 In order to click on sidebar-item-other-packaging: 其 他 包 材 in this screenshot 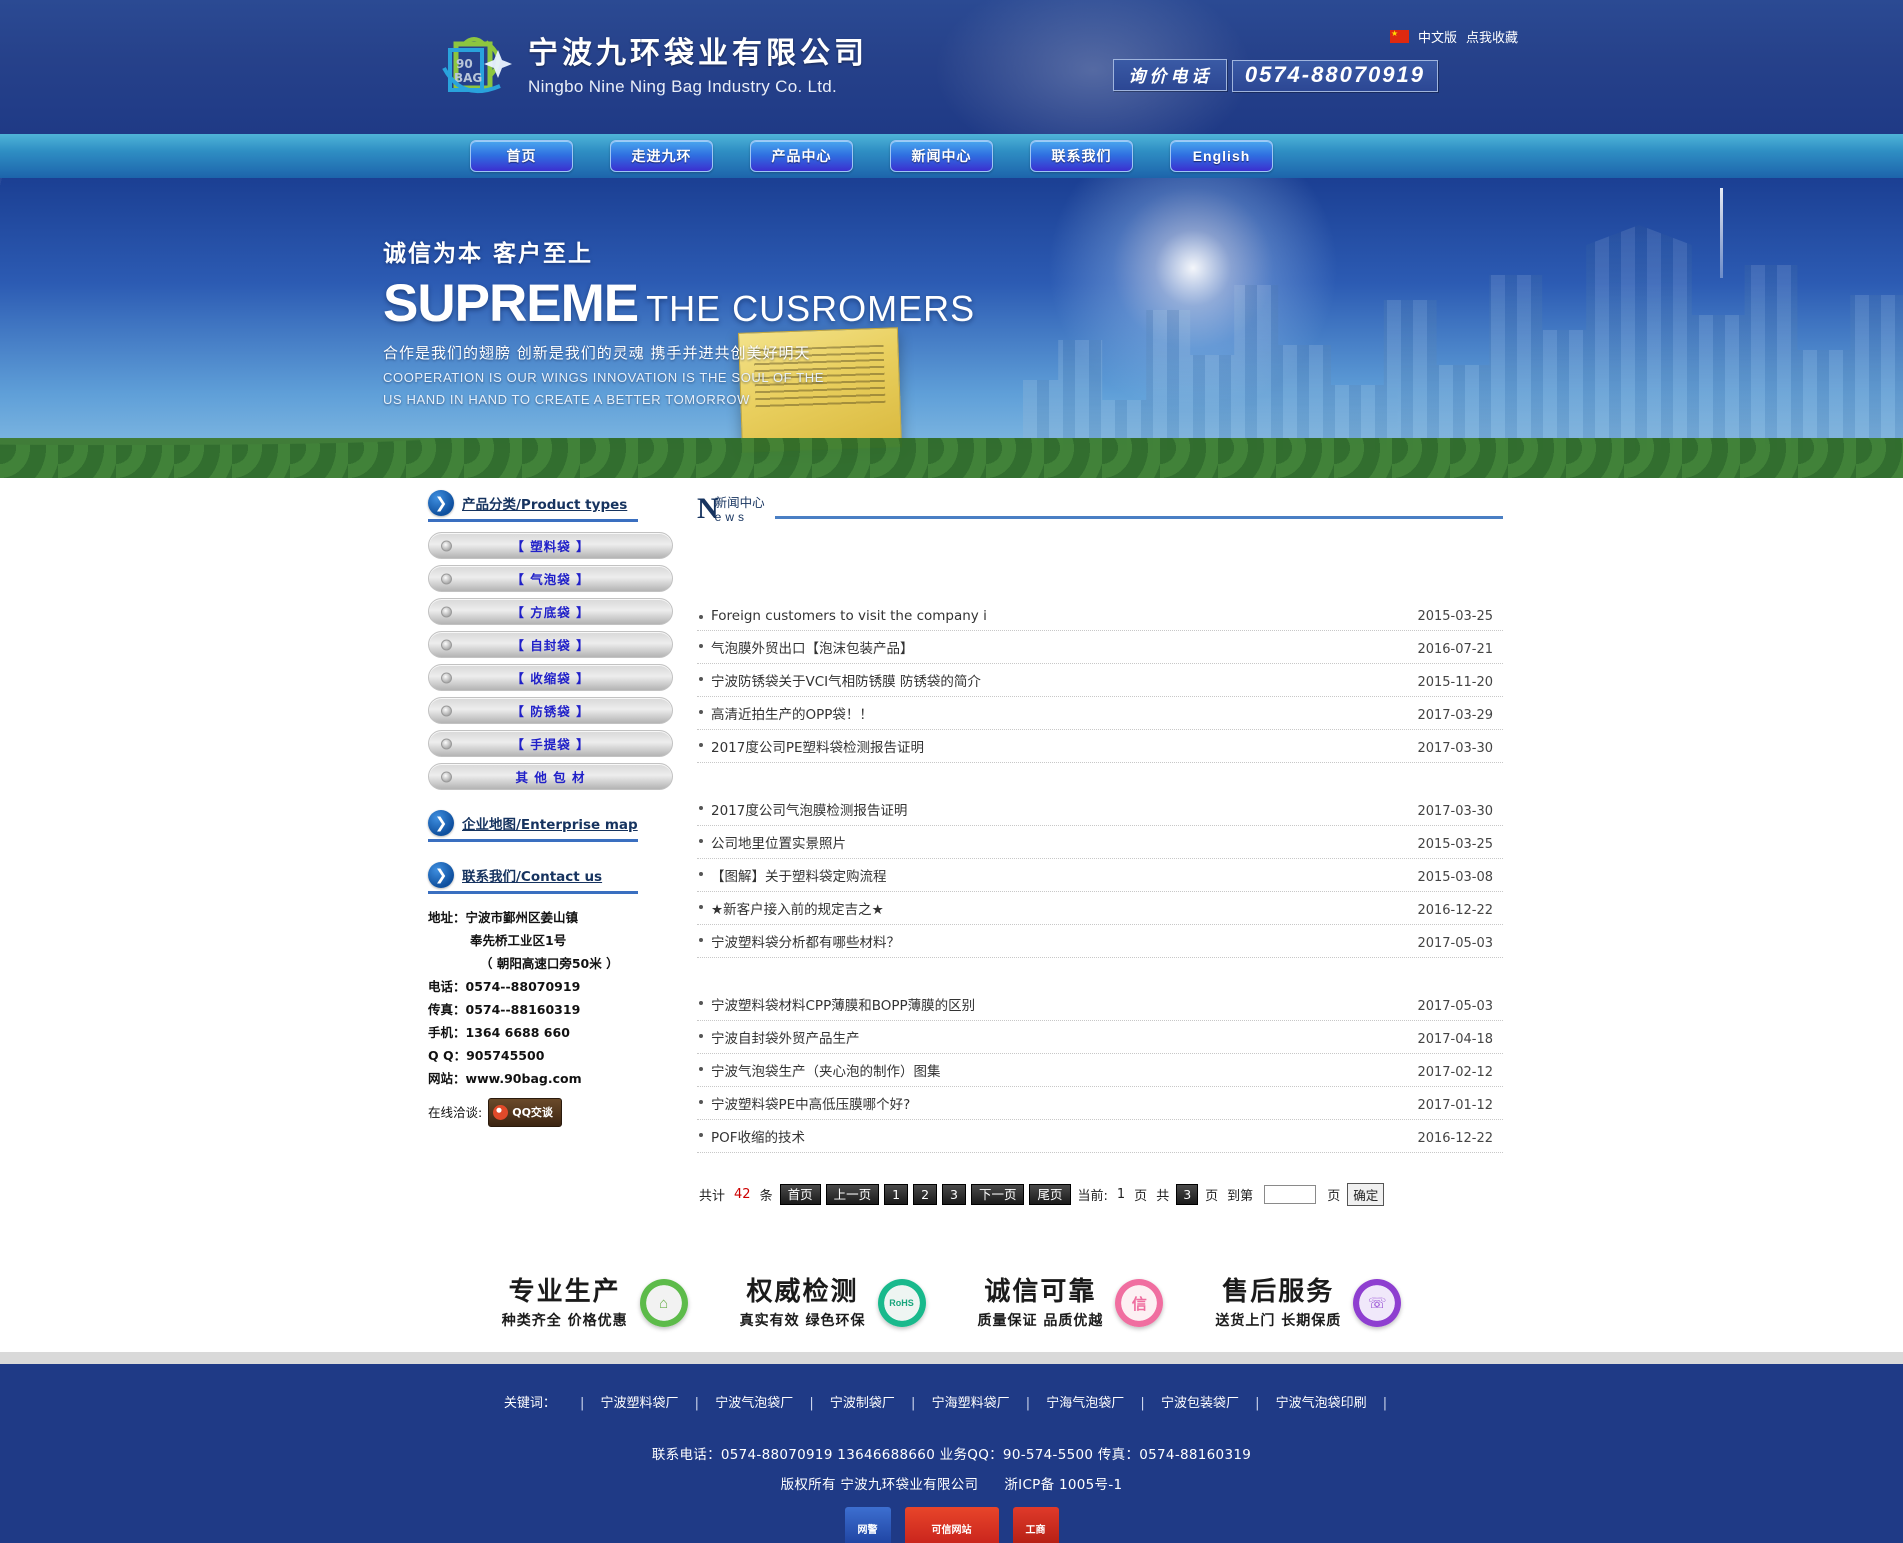, I will do `click(550, 776)`.